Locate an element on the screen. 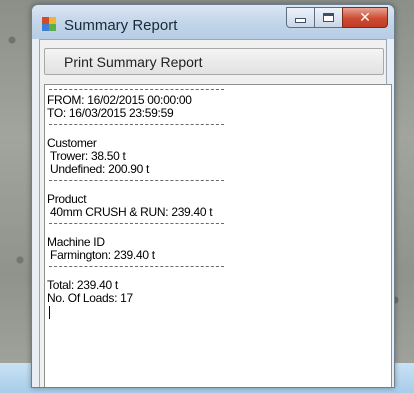 The image size is (414, 393). print-summary-report-button: Print Summary Report is located at coordinates (214, 61).